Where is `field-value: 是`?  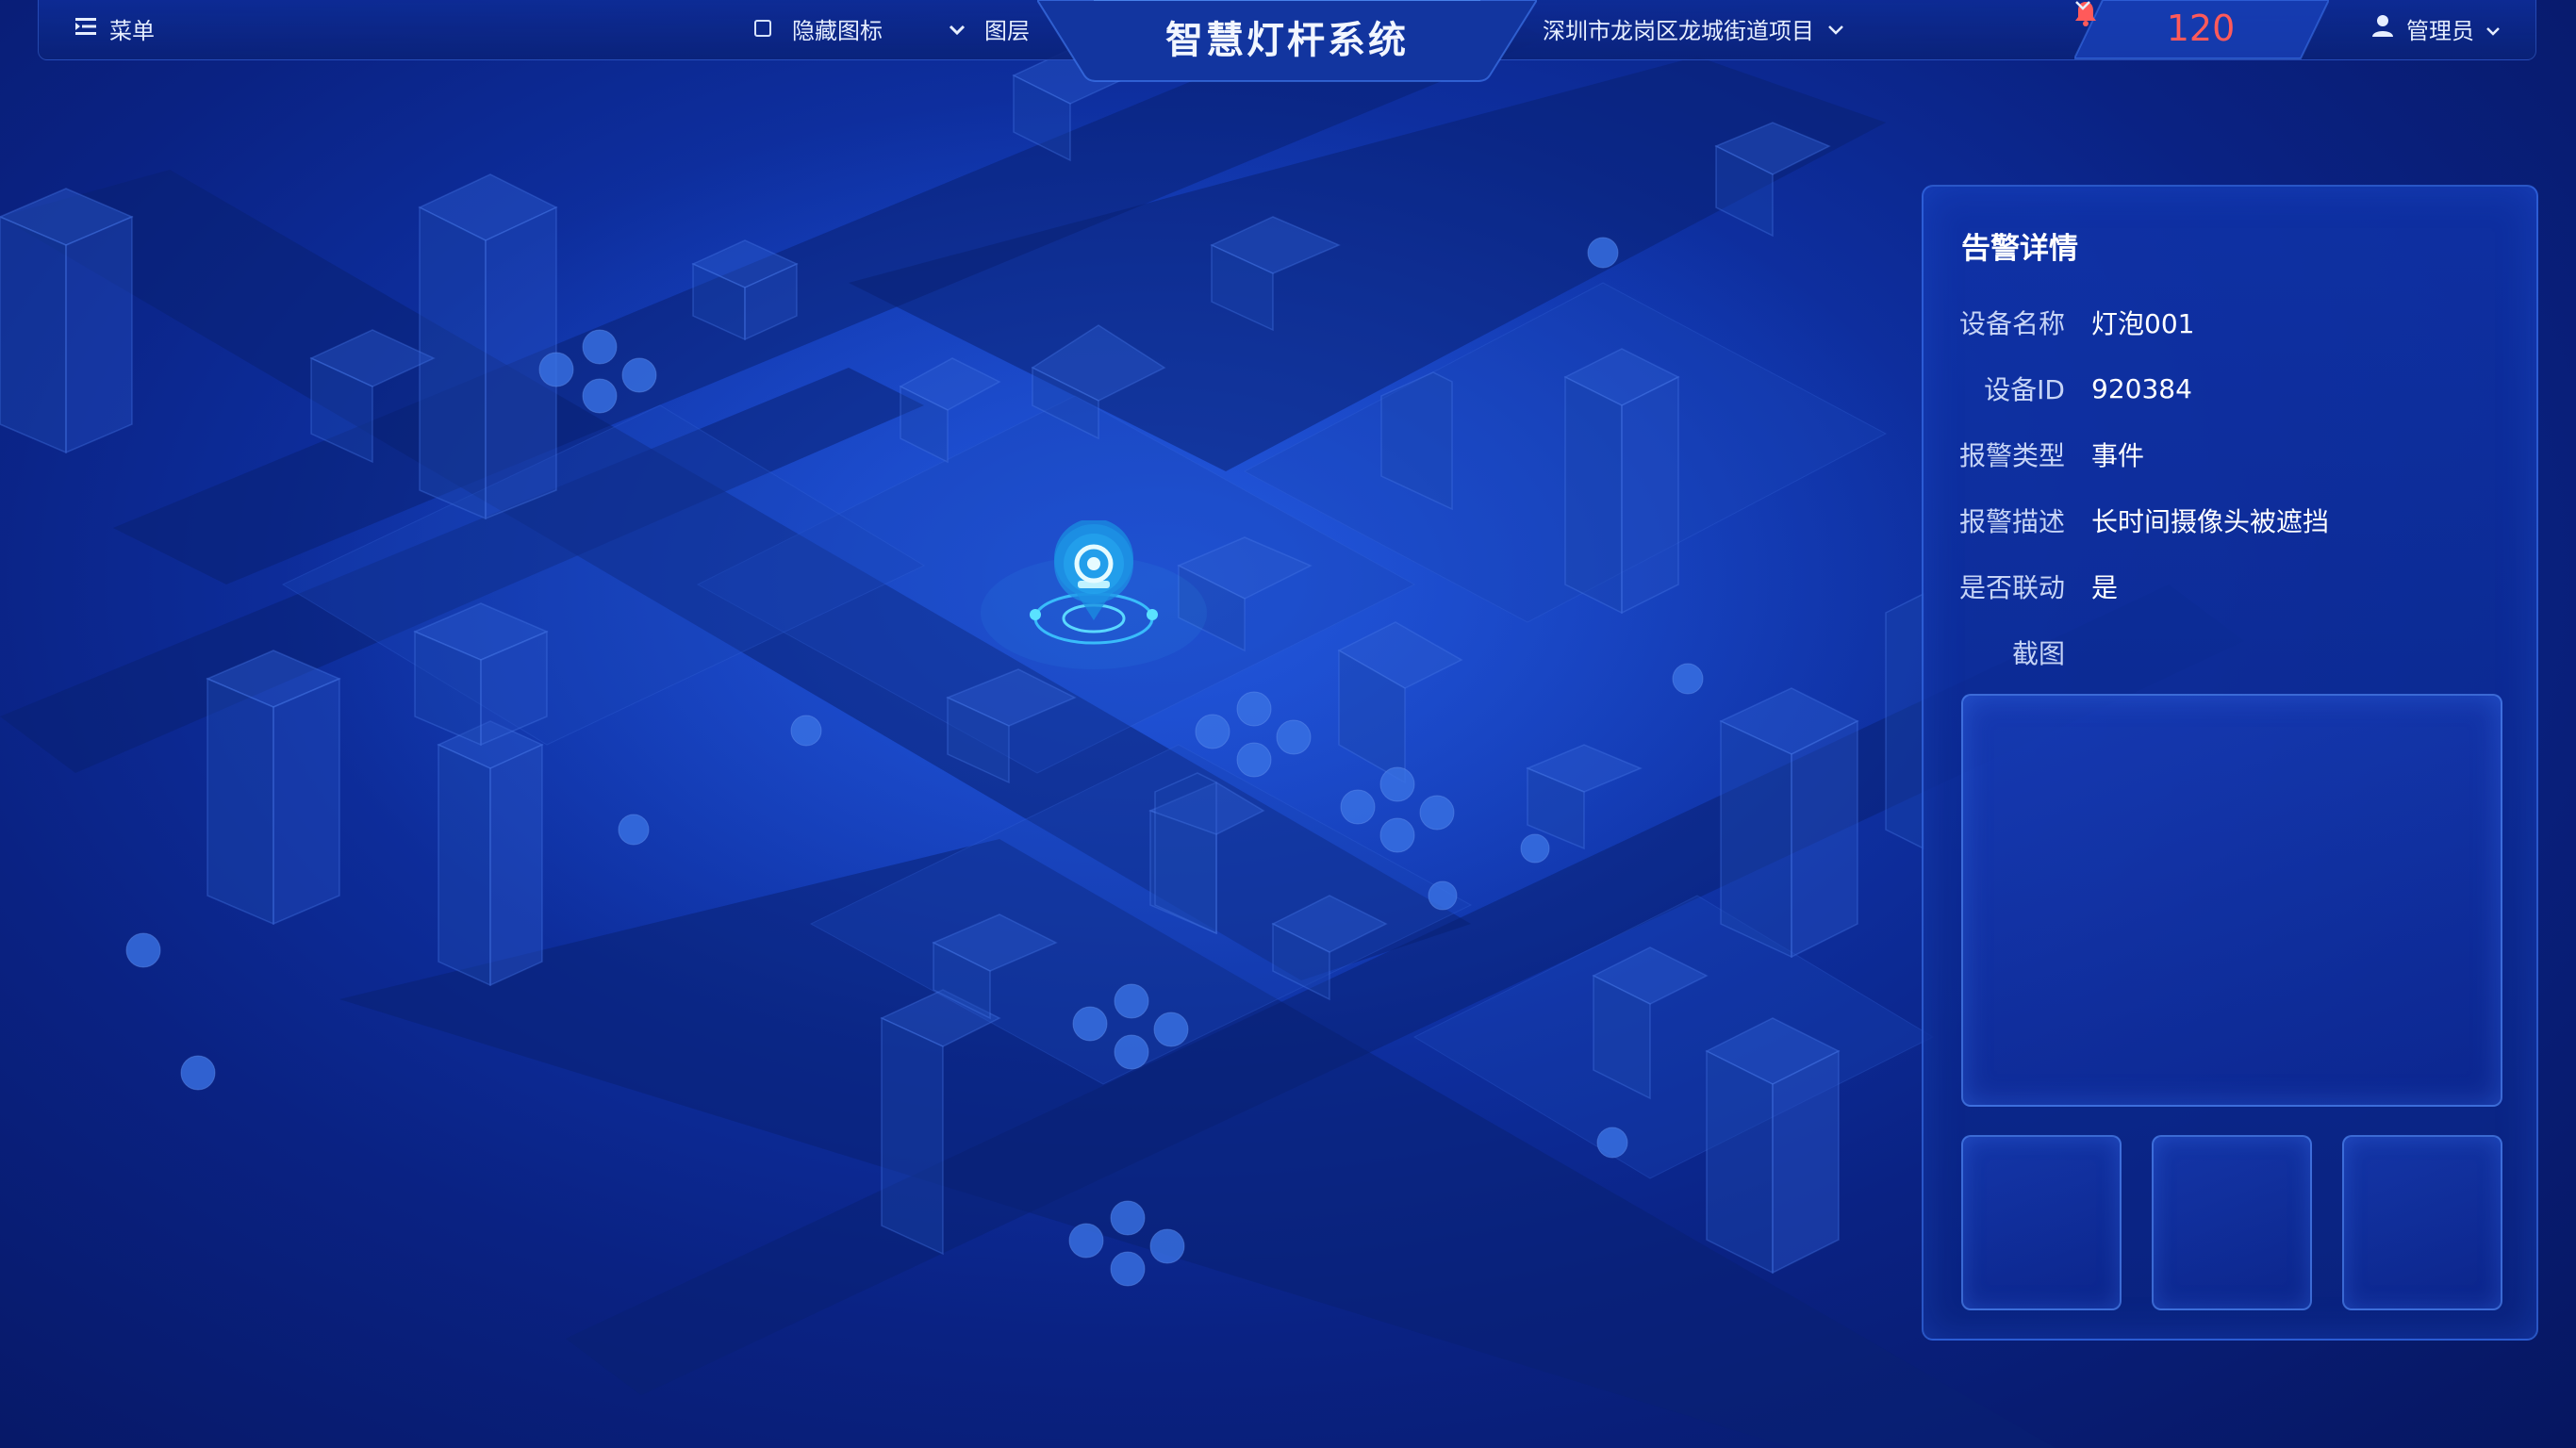
field-value: 是 is located at coordinates (2105, 587).